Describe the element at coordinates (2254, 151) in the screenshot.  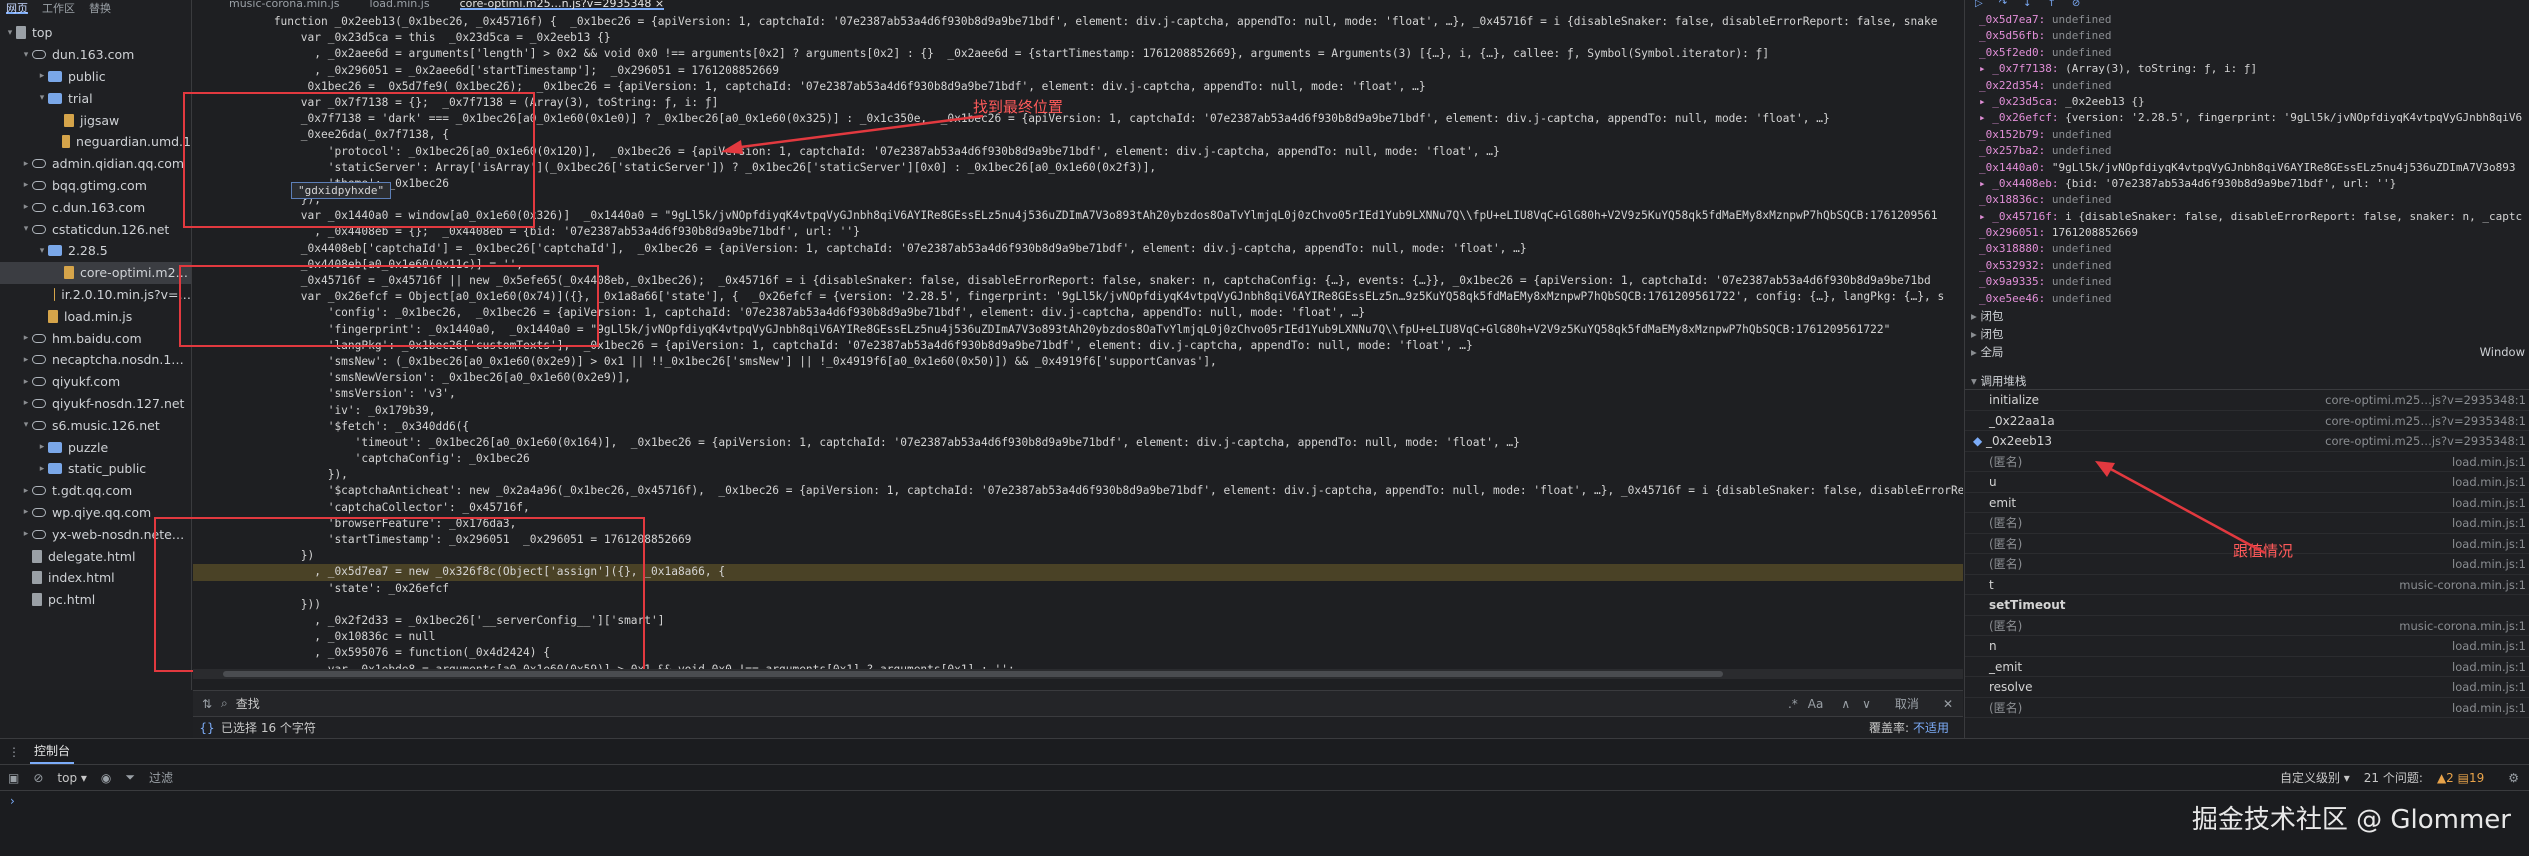
I see `scope-variable: _0x257ba2: undefined` at that location.